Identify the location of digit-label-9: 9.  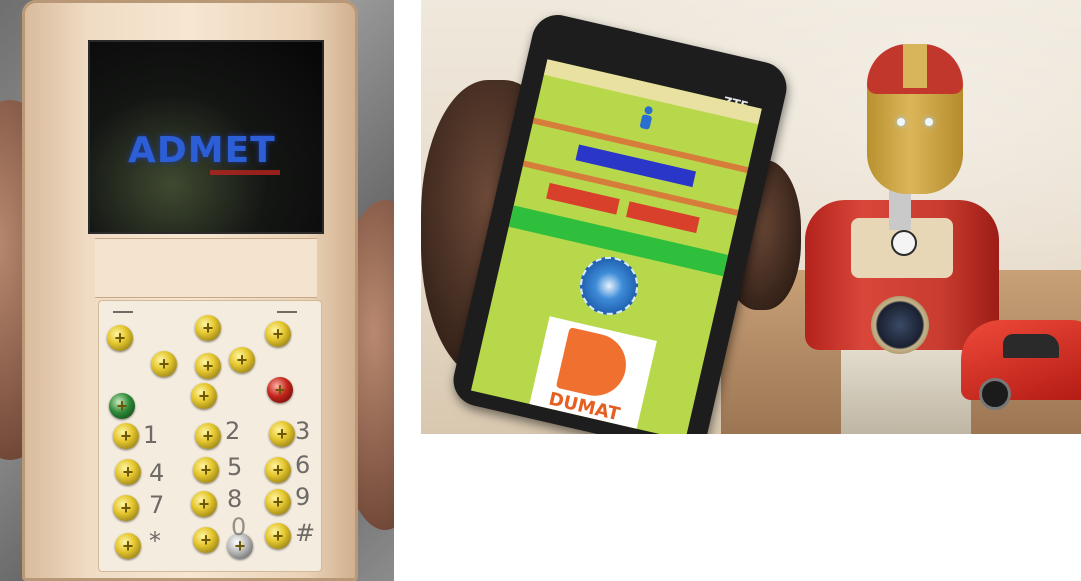
(303, 497).